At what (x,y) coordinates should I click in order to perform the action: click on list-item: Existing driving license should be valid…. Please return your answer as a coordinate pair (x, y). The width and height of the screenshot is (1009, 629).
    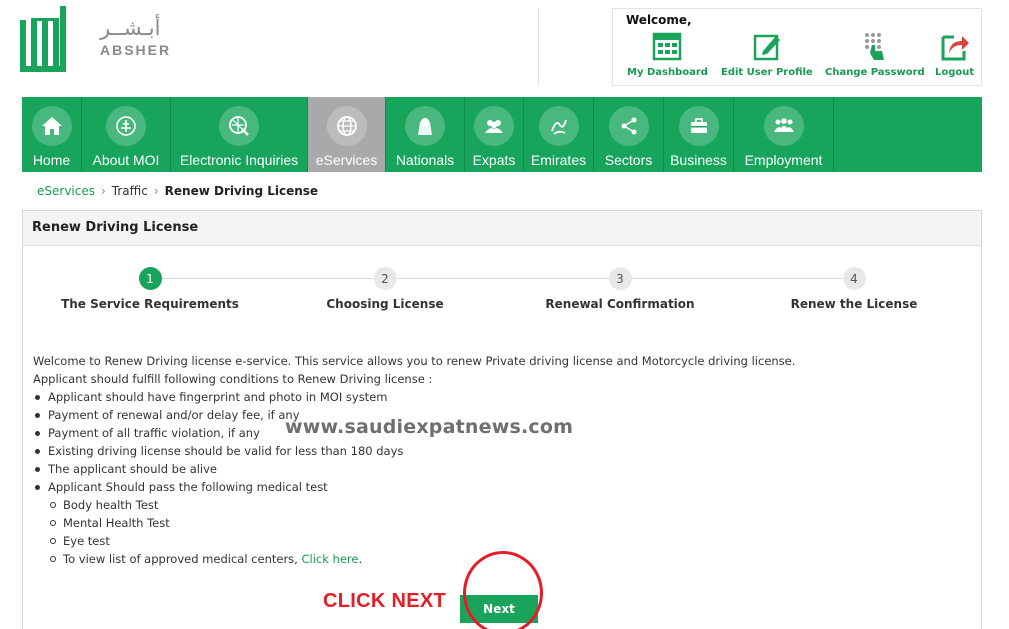
    Looking at the image, I should click on (498, 451).